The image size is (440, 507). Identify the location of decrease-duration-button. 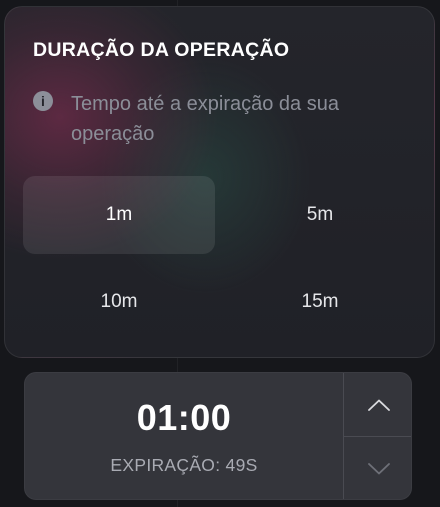
(377, 468).